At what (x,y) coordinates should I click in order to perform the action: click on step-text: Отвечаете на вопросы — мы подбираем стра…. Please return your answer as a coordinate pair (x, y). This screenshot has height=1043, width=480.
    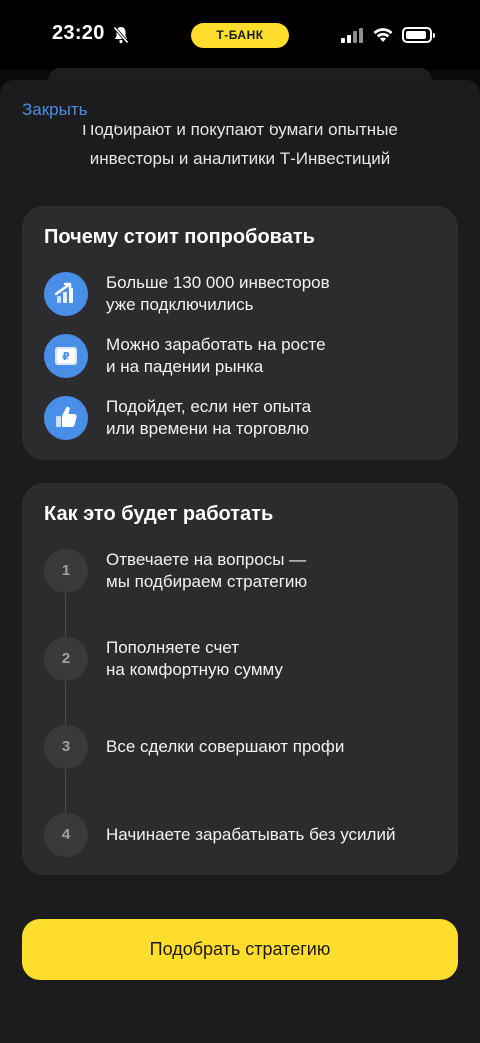
    Looking at the image, I should click on (281, 571).